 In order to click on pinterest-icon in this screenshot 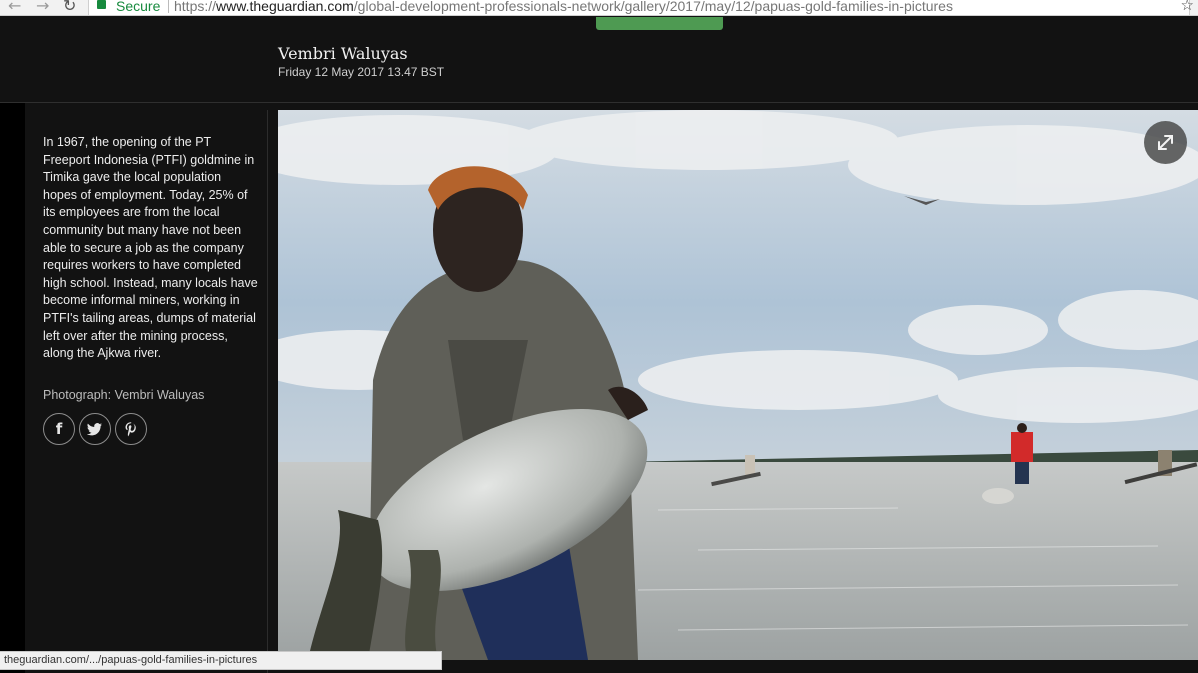, I will do `click(130, 429)`.